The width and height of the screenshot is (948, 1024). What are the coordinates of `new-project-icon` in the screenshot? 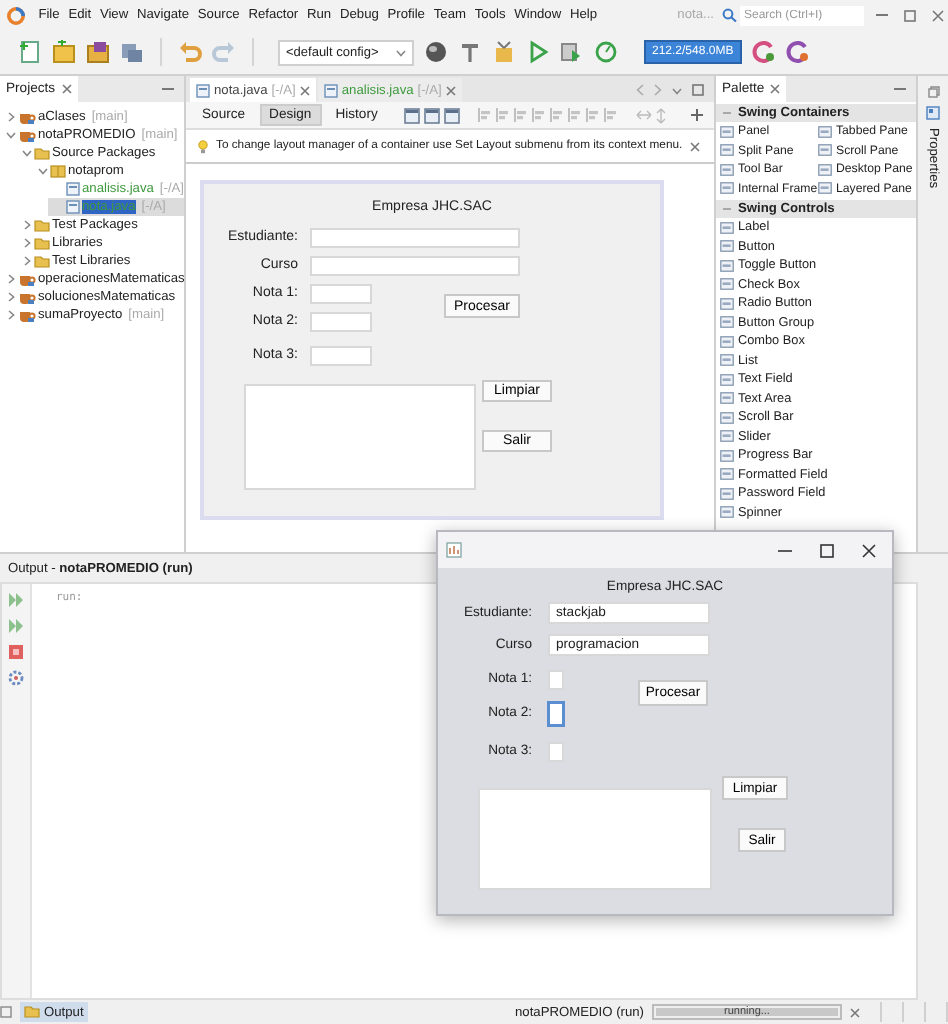 It's located at (64, 52).